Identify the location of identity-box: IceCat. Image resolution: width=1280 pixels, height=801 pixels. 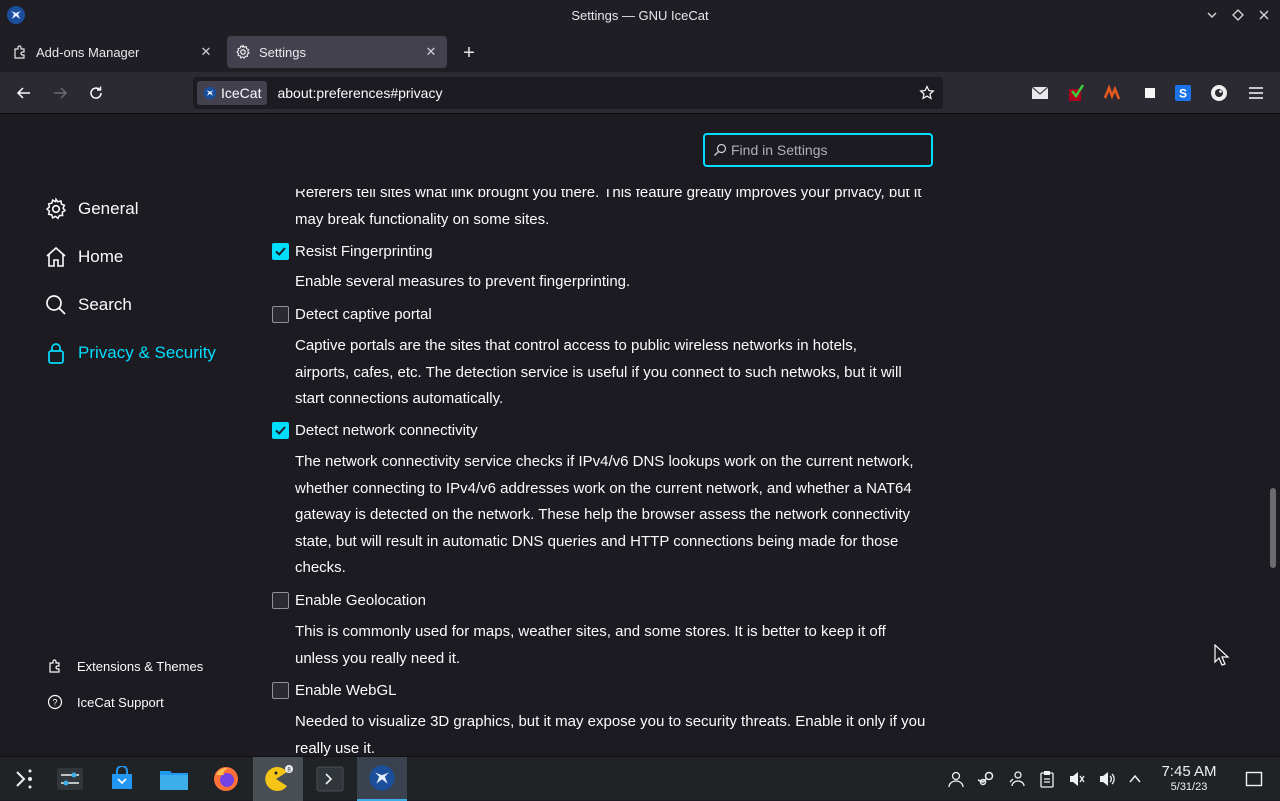
(232, 93).